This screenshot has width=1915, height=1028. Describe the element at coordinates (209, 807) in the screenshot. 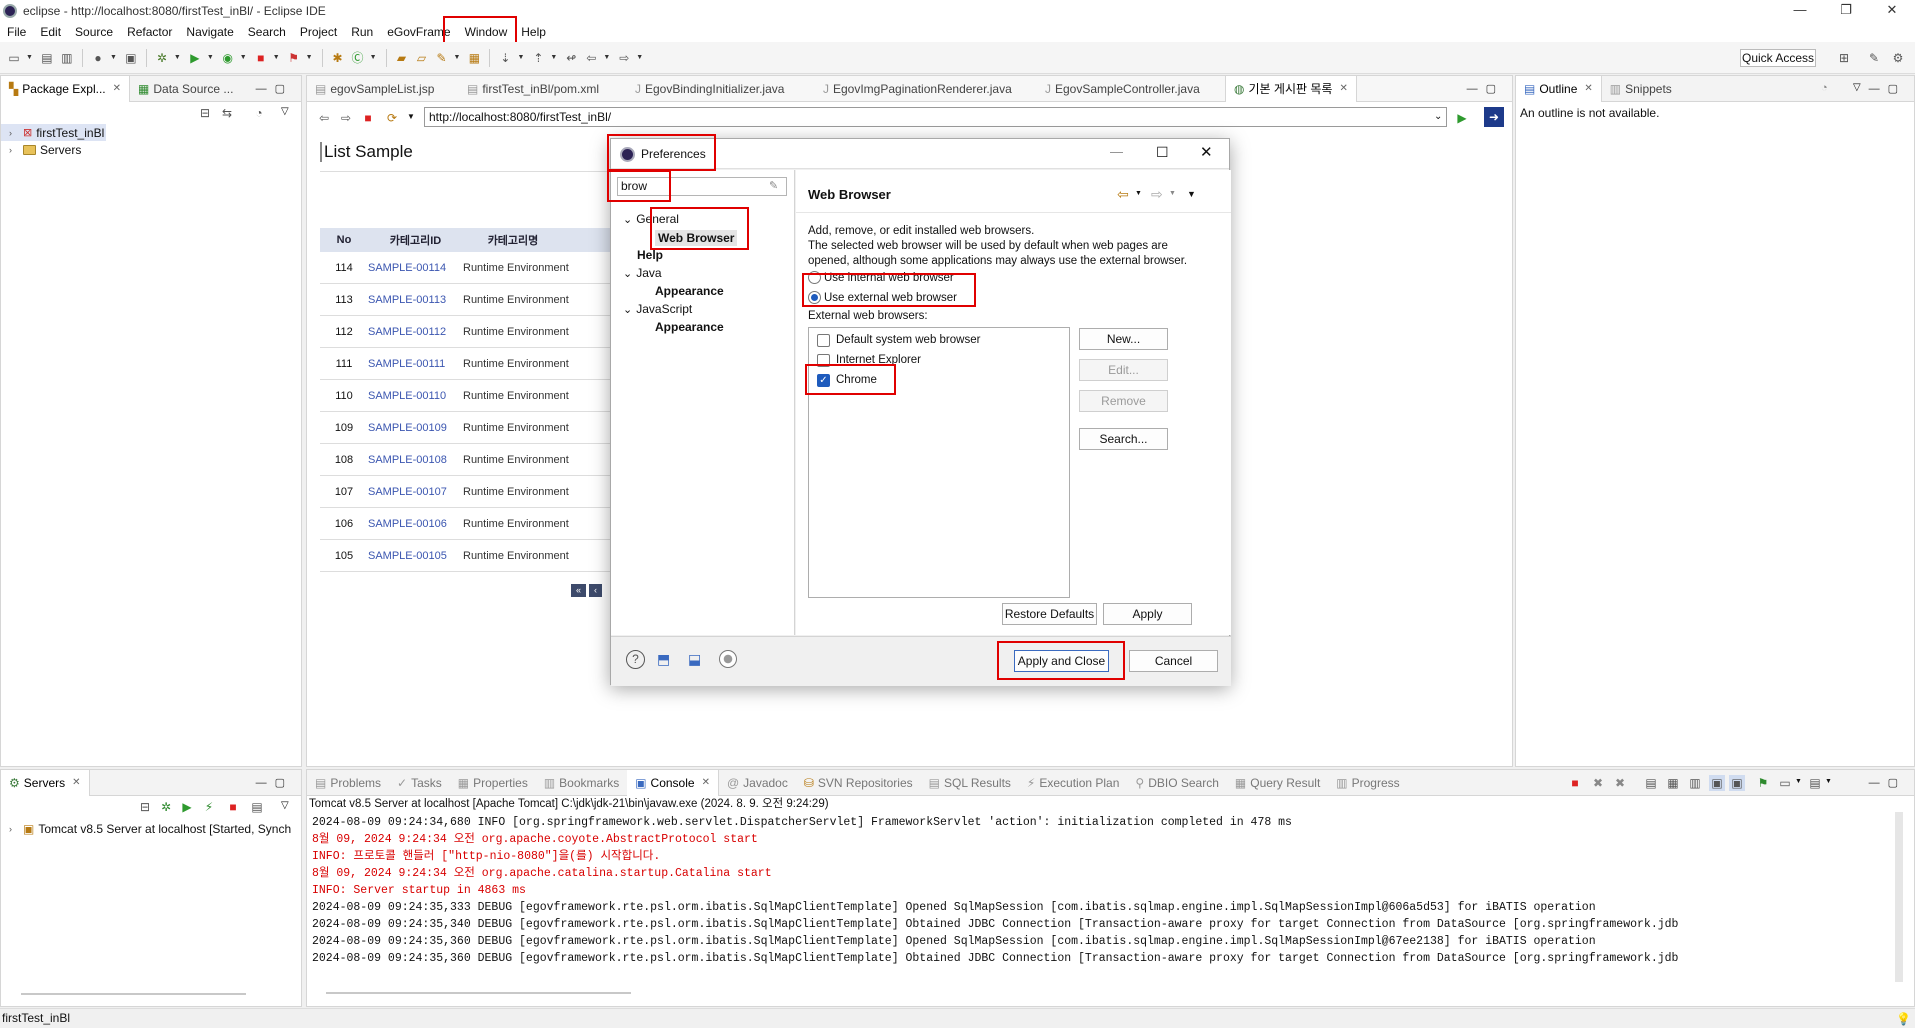

I see `profile-server-icon: ⚡` at that location.